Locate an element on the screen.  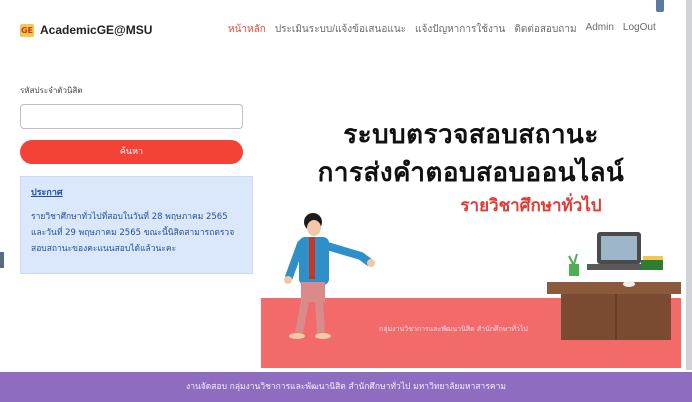
brand: GE AcademicGE@MSU is located at coordinates (86, 30).